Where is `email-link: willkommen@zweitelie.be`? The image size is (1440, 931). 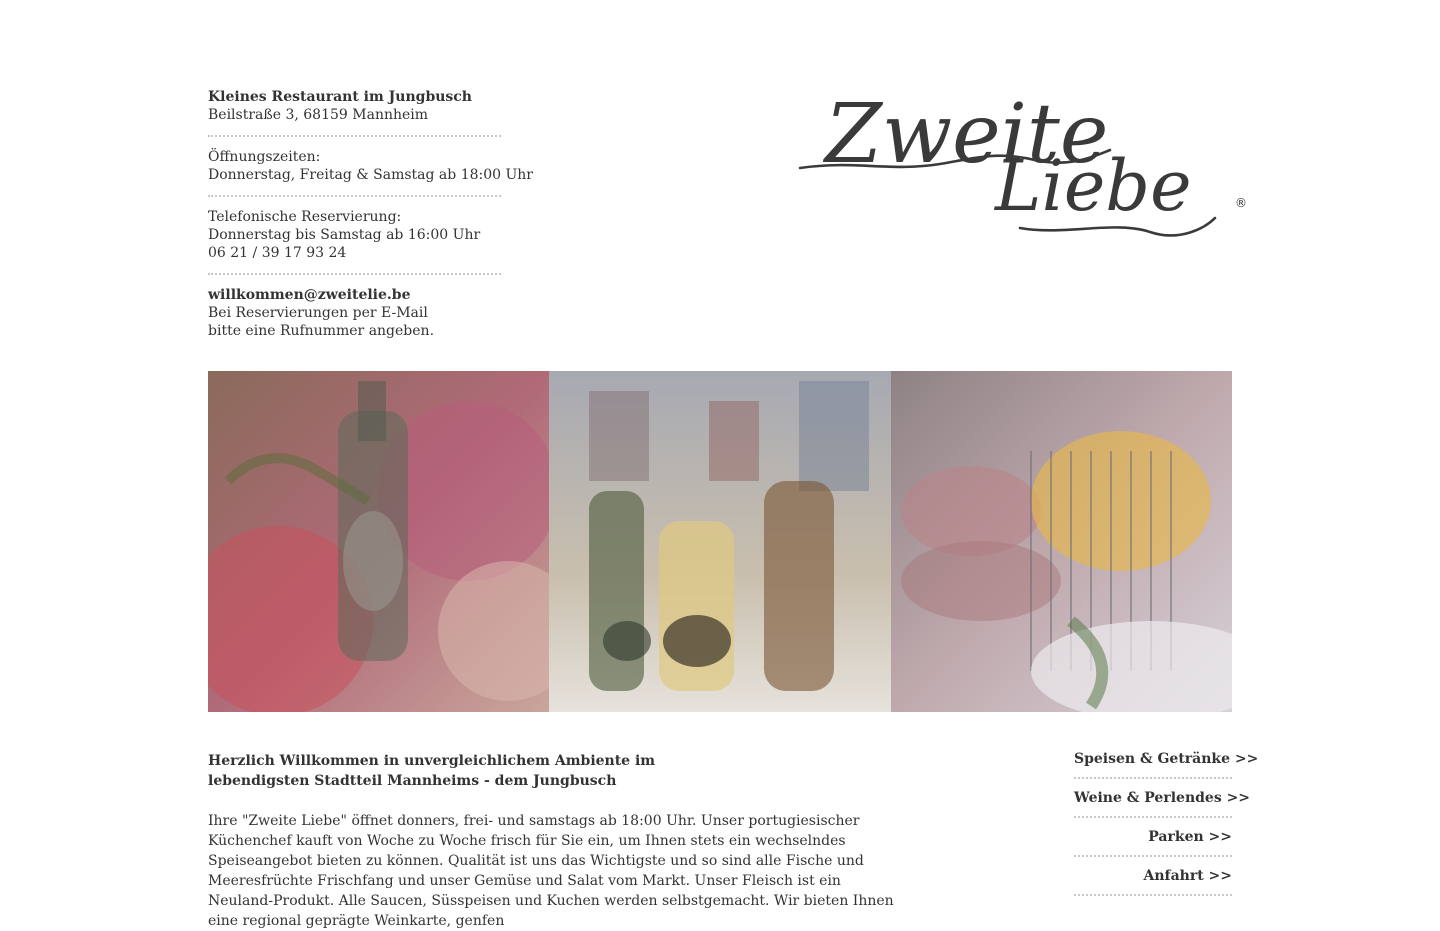
email-link: willkommen@zweitelie.be is located at coordinates (354, 295).